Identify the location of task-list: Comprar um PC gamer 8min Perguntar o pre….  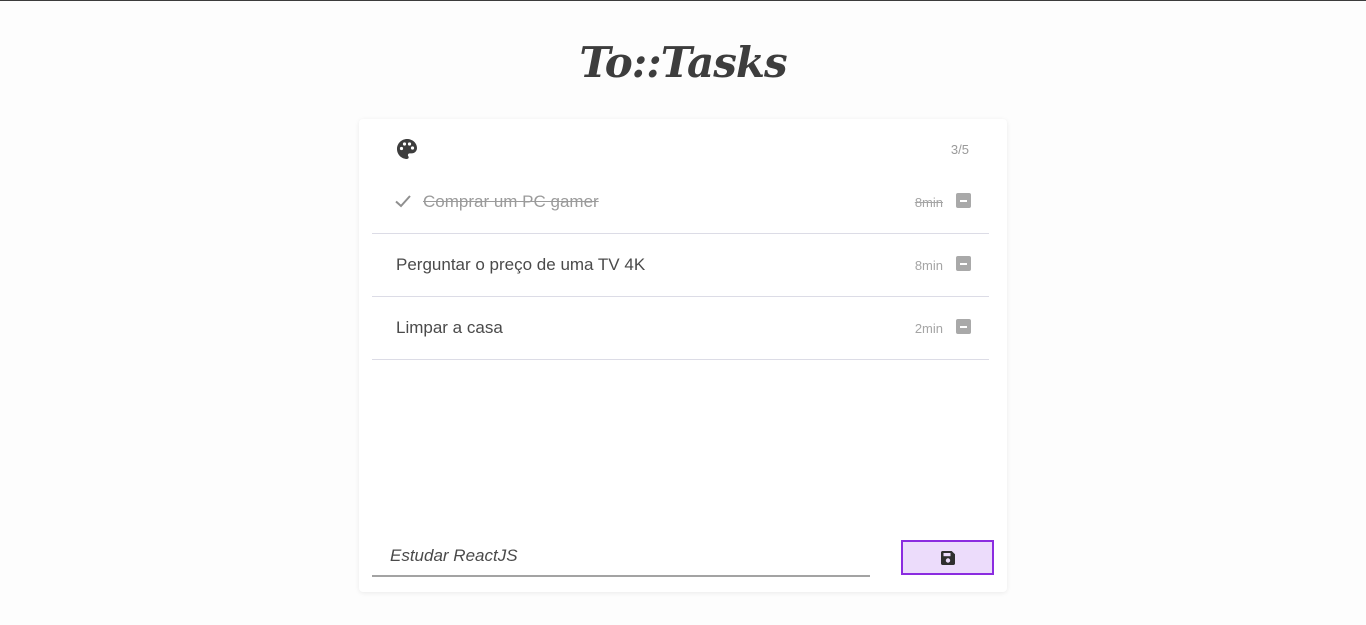
(680, 265).